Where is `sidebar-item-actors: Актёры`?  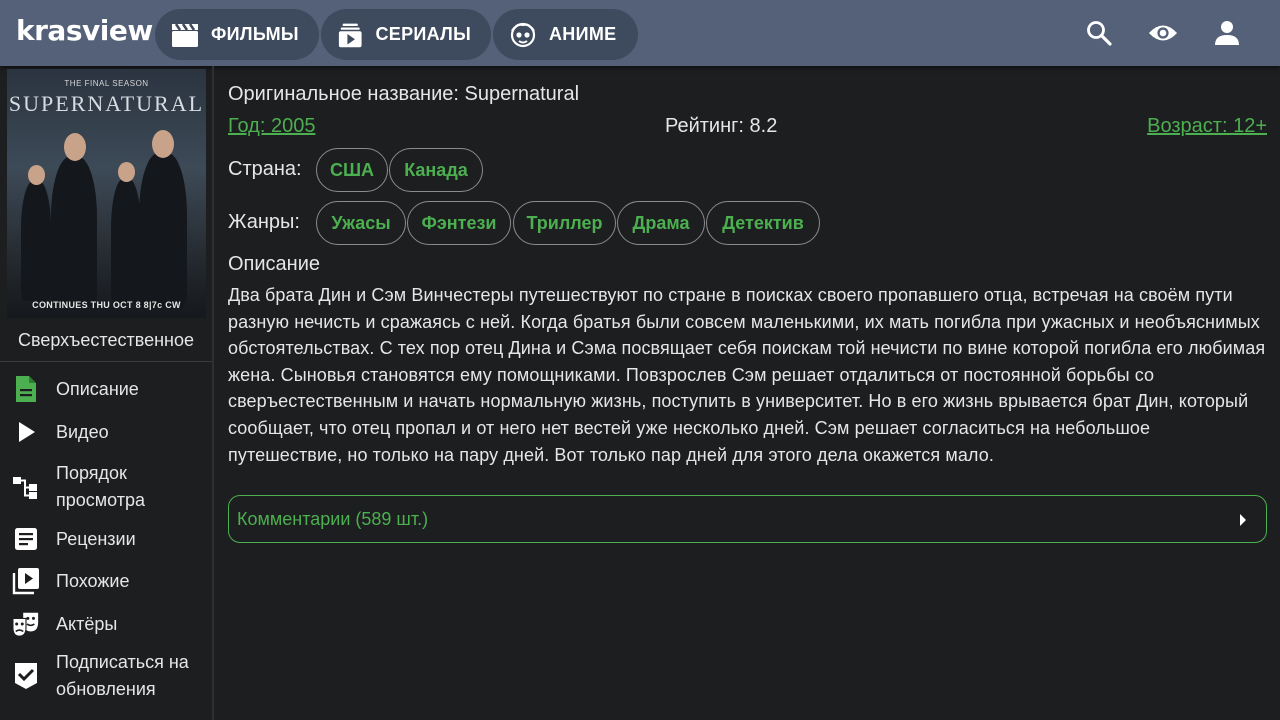 sidebar-item-actors: Актёры is located at coordinates (106, 624).